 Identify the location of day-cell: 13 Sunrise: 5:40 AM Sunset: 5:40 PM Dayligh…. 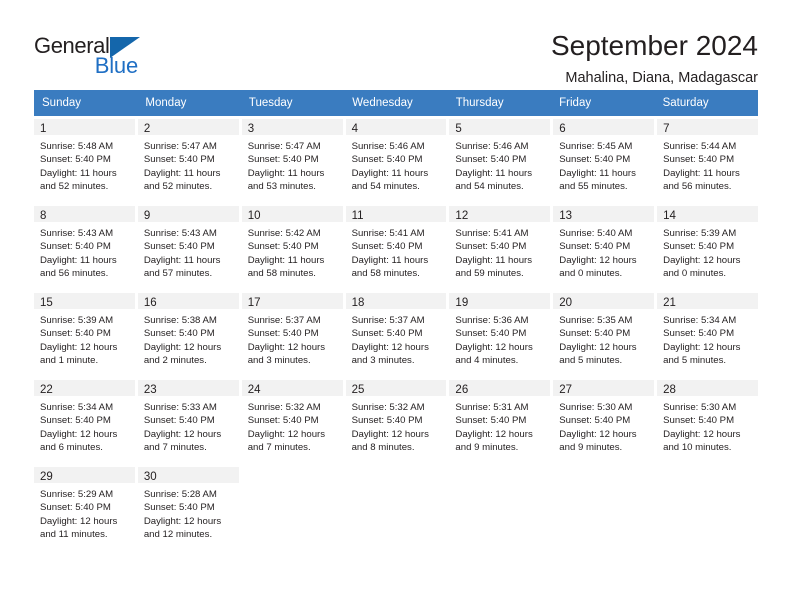
(604, 248).